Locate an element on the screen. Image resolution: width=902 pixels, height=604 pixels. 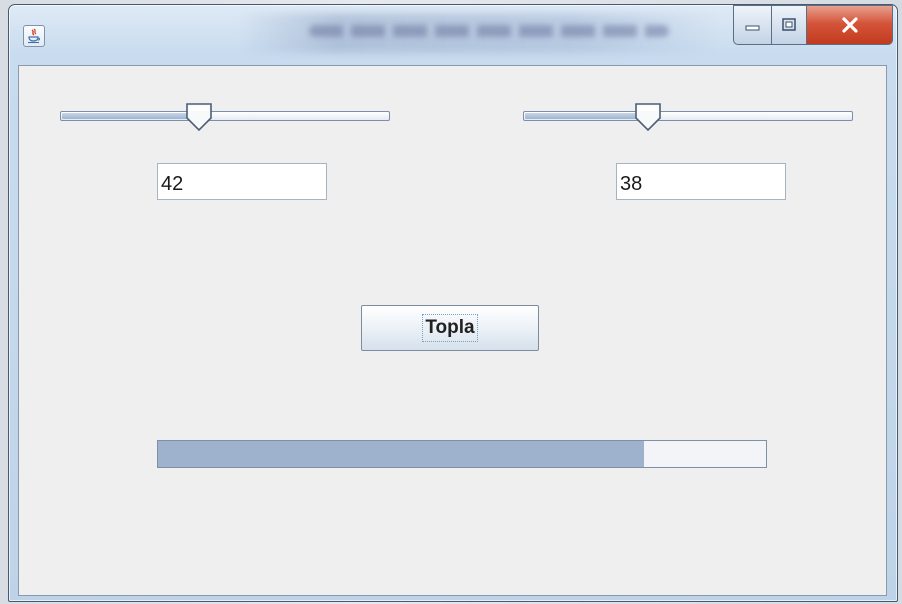
java-icon is located at coordinates (34, 36).